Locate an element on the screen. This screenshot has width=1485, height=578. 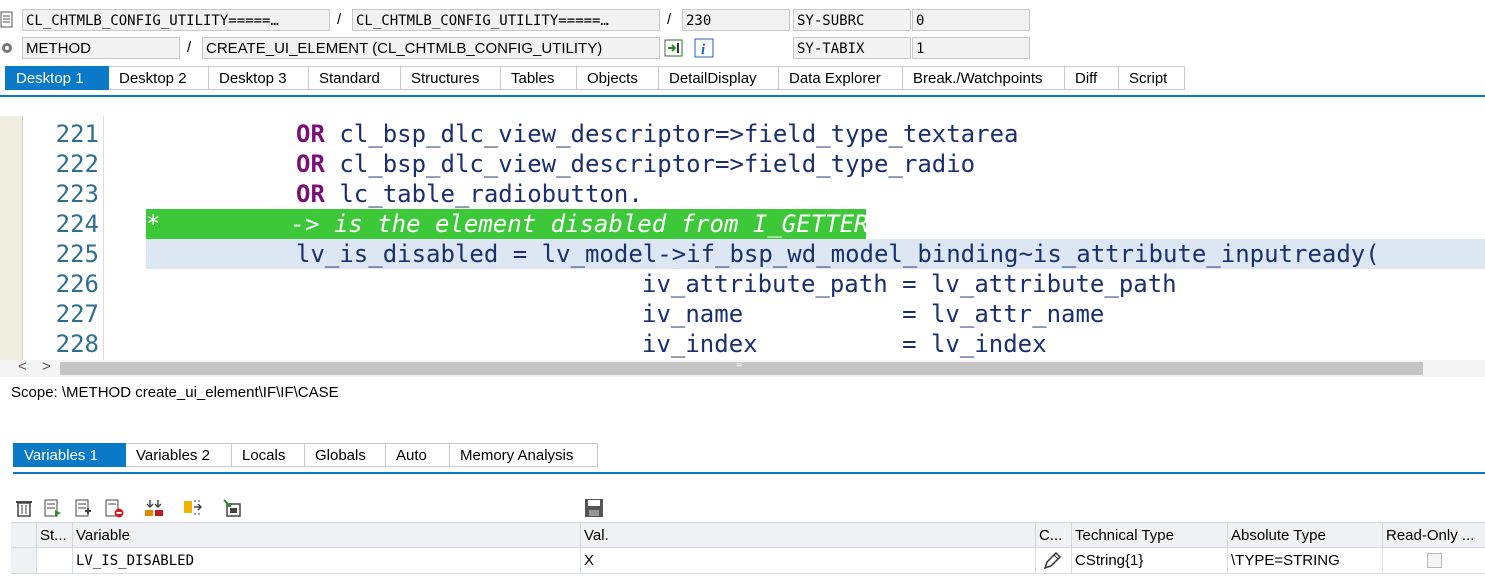
column-header-technical-type: Technical Type is located at coordinates (1150, 535).